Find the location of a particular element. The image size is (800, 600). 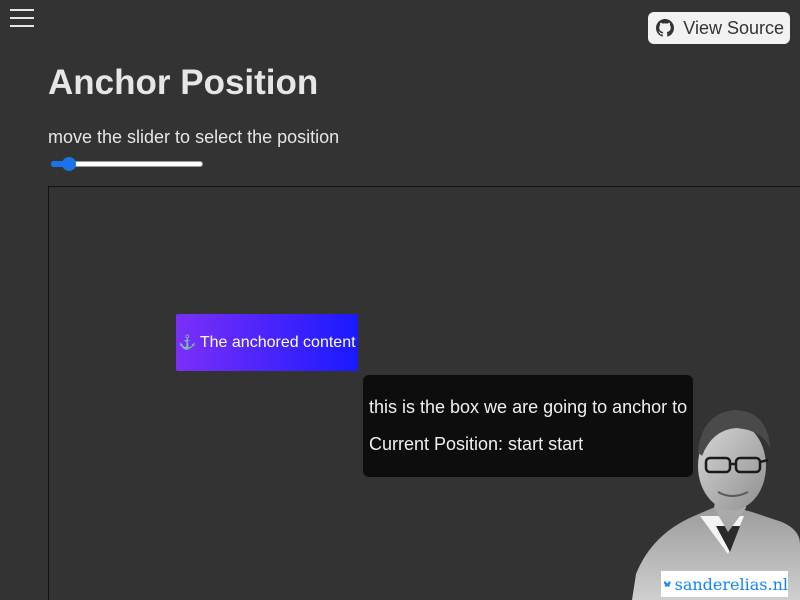

site-link: sanderelias.nl is located at coordinates (724, 584).